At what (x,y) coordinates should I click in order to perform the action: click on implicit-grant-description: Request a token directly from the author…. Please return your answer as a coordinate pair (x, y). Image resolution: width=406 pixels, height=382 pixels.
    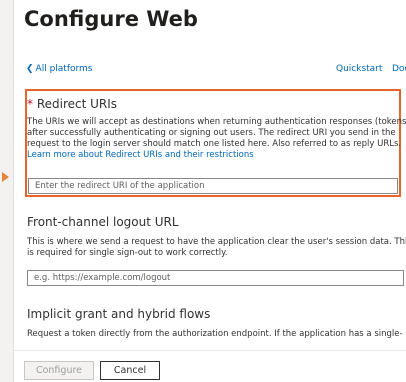
    Looking at the image, I should click on (215, 334).